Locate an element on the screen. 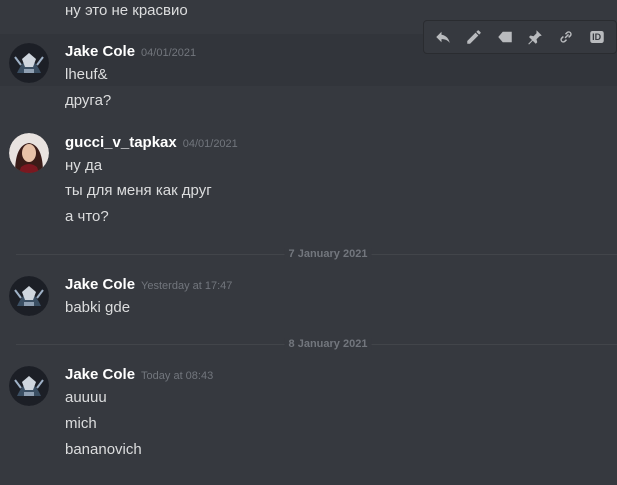 The height and width of the screenshot is (485, 617). id-label: ID is located at coordinates (597, 37).